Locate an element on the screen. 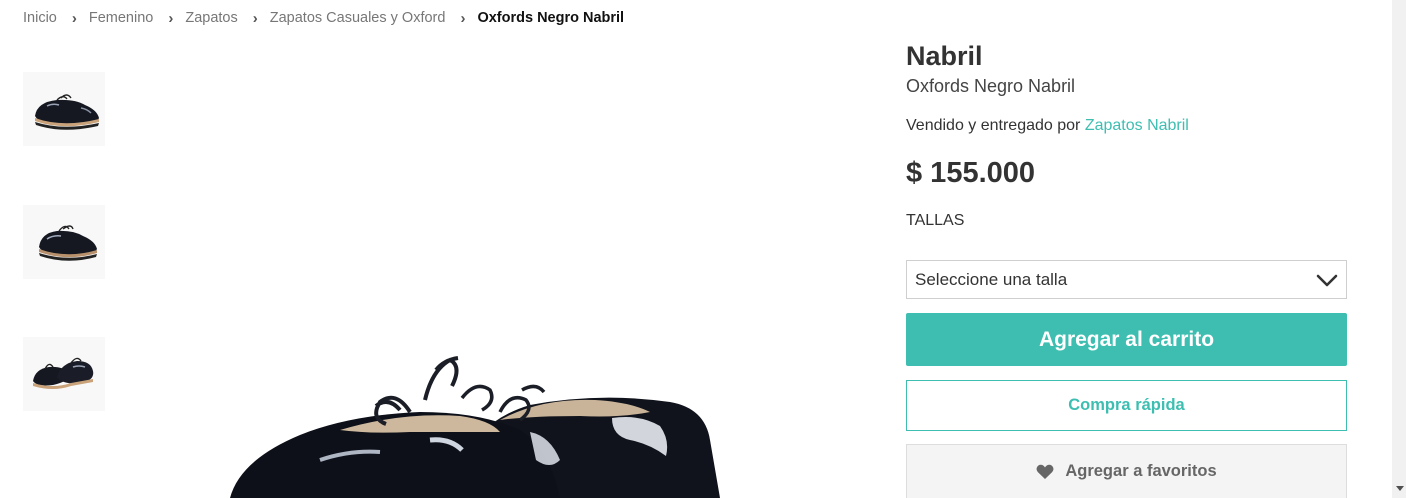  product-brand: Nabril is located at coordinates (944, 56).